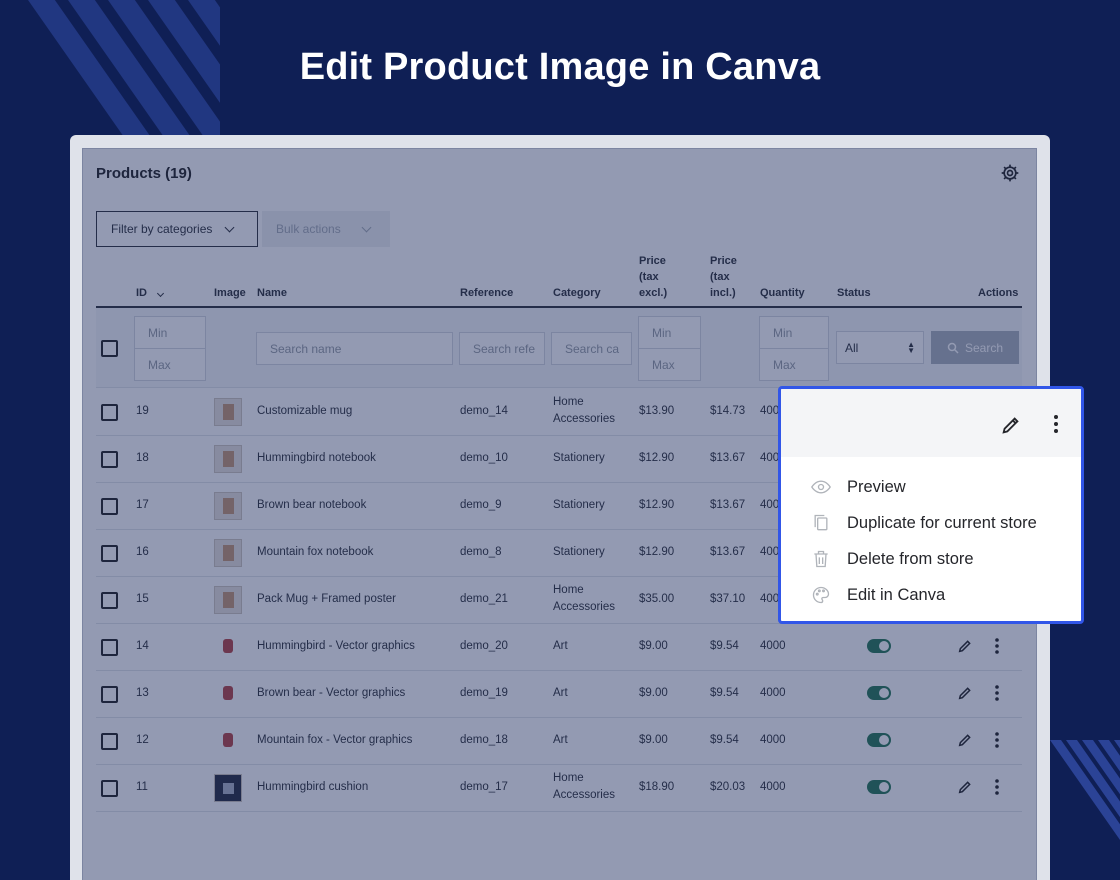 This screenshot has width=1120, height=880. Describe the element at coordinates (876, 486) in the screenshot. I see `menu-item-label: Preview` at that location.